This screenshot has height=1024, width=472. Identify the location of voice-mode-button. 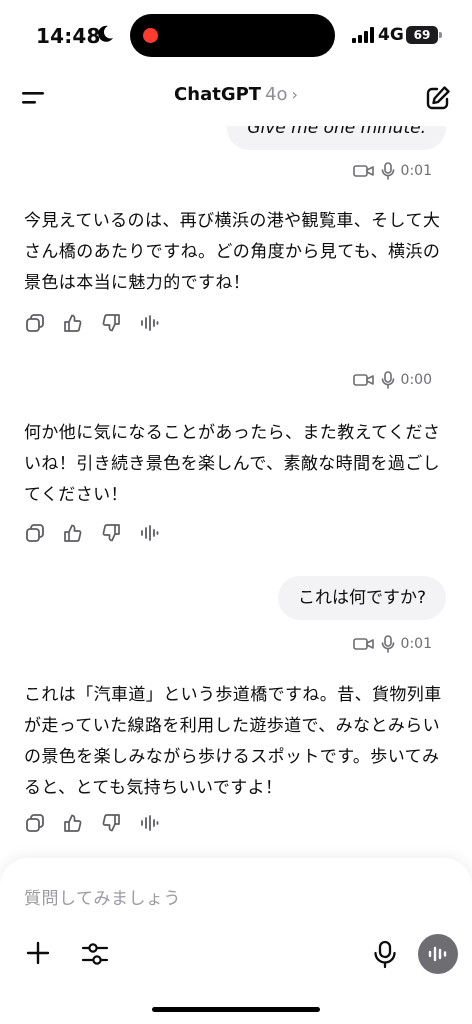
(438, 954).